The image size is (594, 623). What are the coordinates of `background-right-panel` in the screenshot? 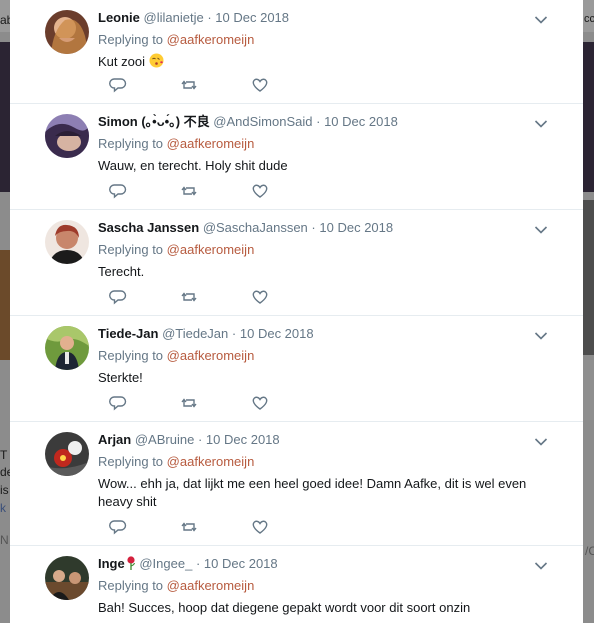 It's located at (588, 277).